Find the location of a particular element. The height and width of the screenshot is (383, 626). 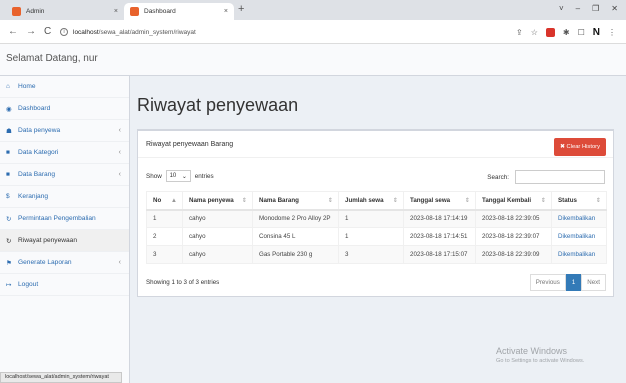

search-control: Search: is located at coordinates (546, 177).